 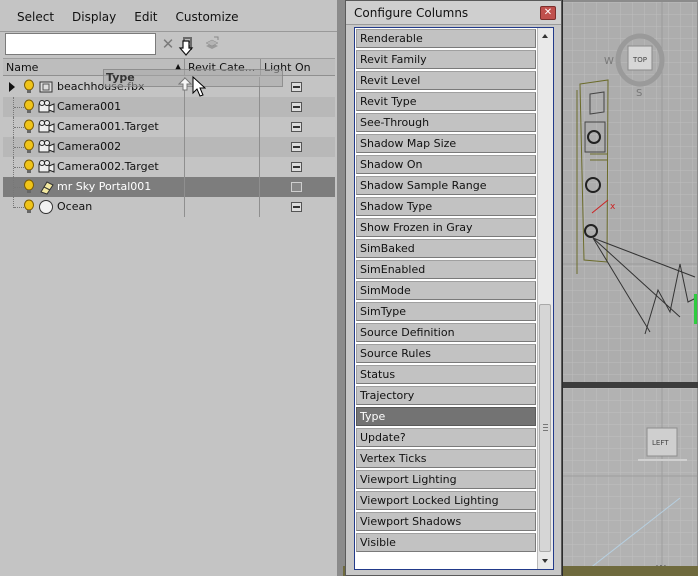 I want to click on column-list-item: Revit Type, so click(x=446, y=101).